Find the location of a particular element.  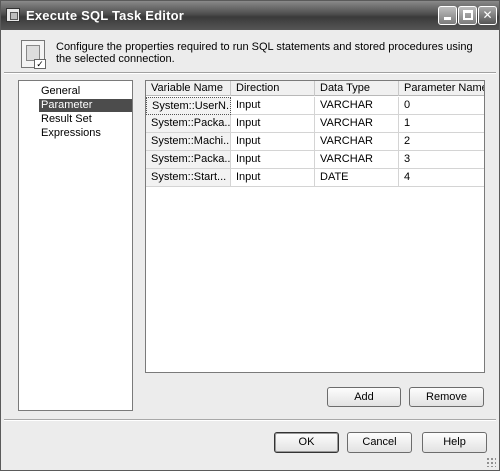

close-icon: ✕ is located at coordinates (487, 15).